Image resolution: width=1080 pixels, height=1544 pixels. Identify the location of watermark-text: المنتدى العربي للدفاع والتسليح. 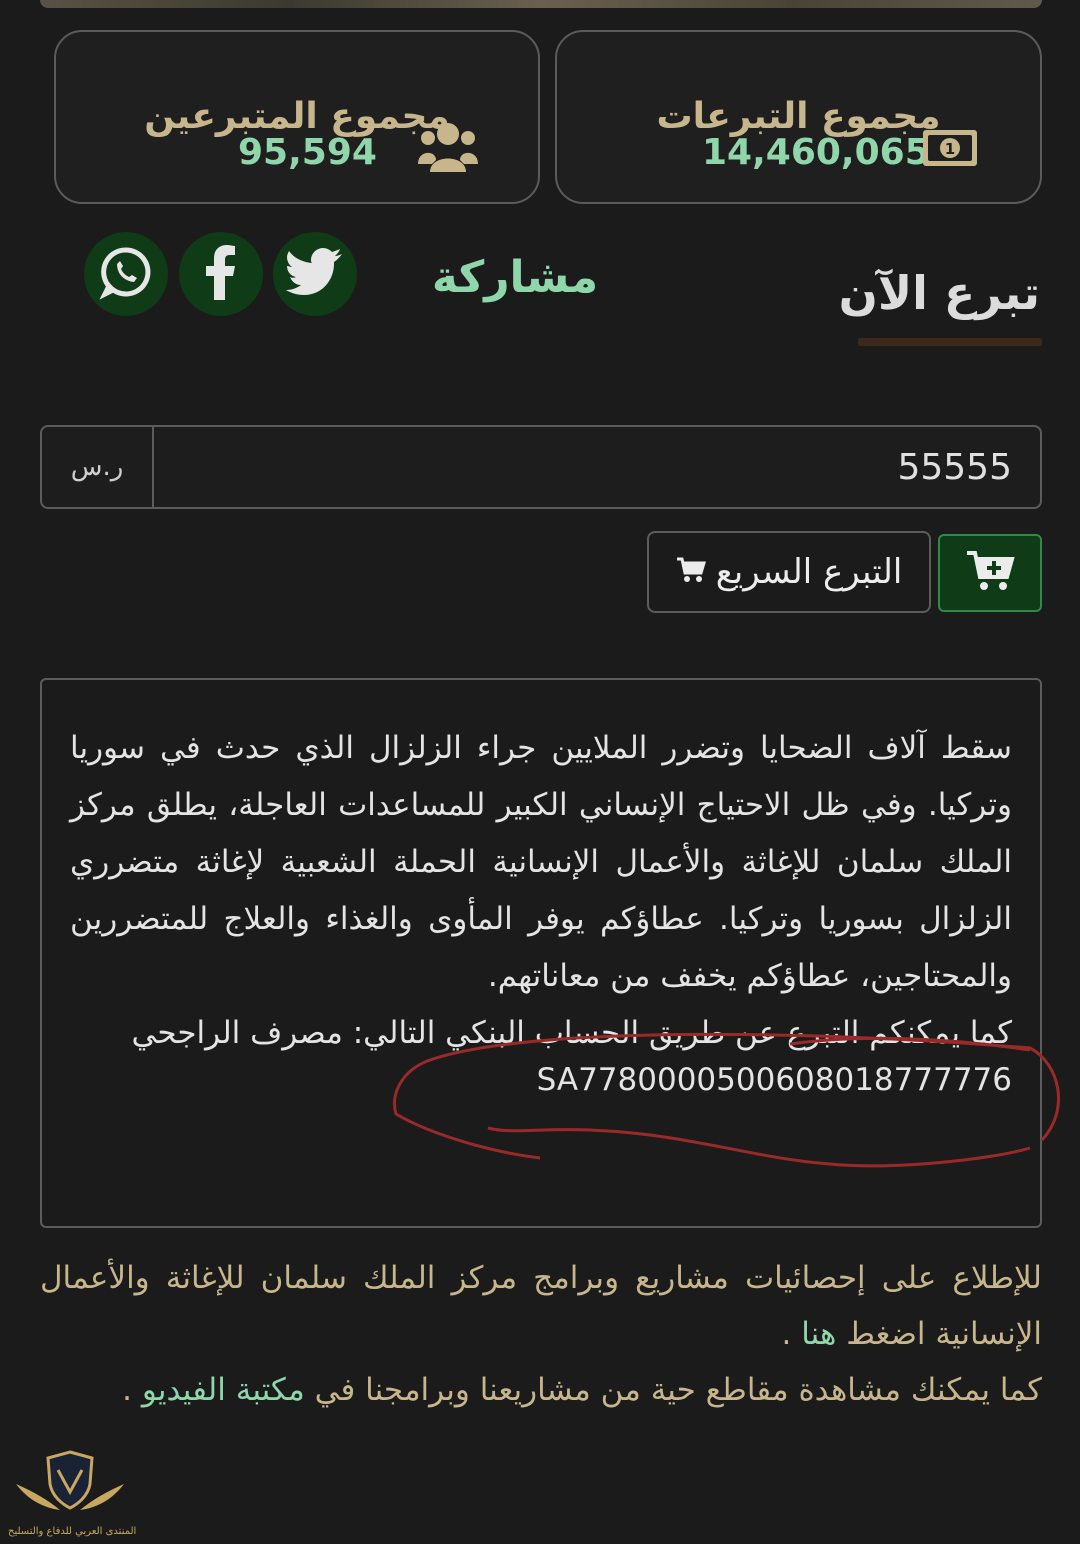
(72, 1531).